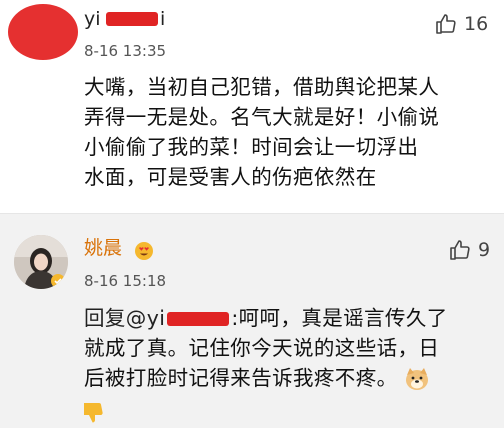  What do you see at coordinates (476, 24) in the screenshot?
I see `like-count: 16` at bounding box center [476, 24].